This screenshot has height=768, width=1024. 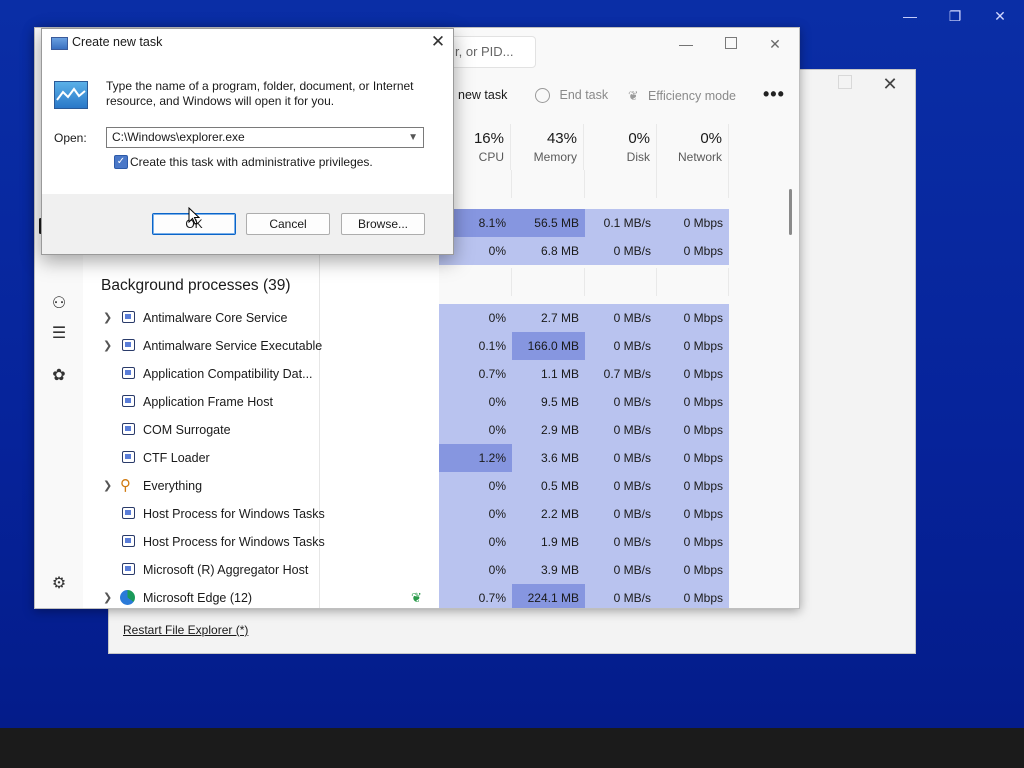 I want to click on scrollbar-thumb, so click(x=790, y=212).